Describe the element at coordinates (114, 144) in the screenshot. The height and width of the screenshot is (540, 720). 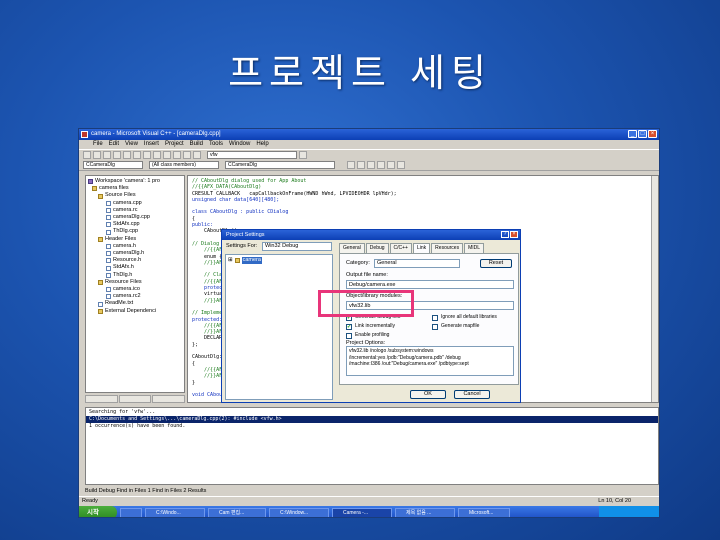
I see `menu-edit: Edit` at that location.